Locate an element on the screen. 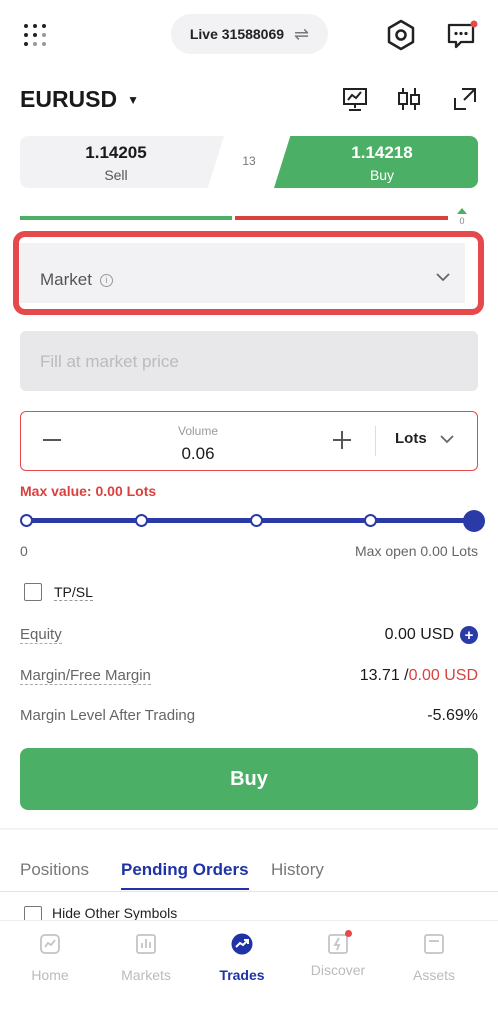 The height and width of the screenshot is (1024, 498). nav-discover: Discover is located at coordinates (338, 954).